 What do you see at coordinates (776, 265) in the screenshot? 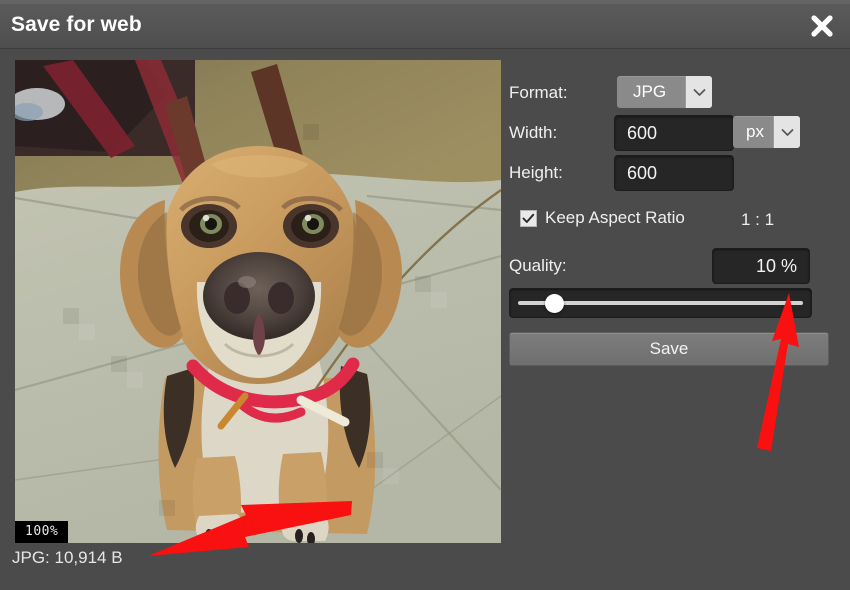
I see `quality-value: 10 %` at bounding box center [776, 265].